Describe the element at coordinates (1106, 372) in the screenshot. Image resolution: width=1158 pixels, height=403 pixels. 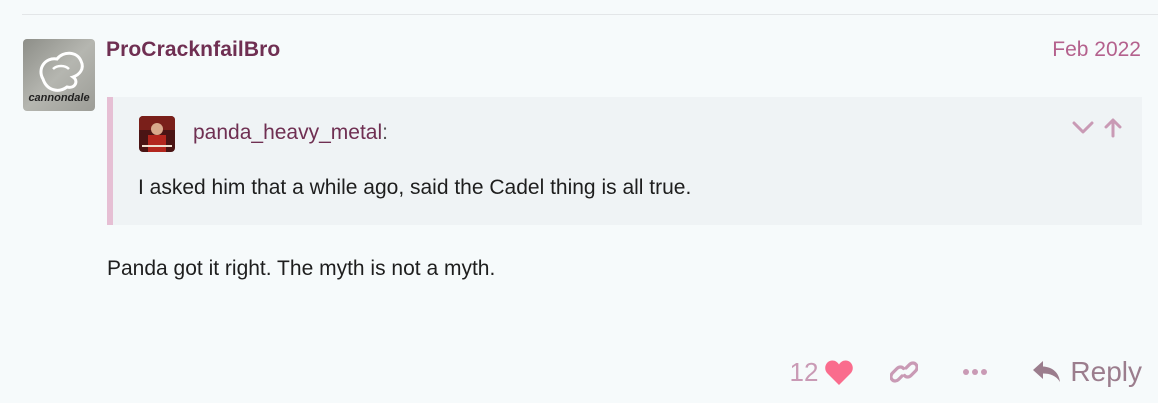
I see `reply-label: Reply` at that location.